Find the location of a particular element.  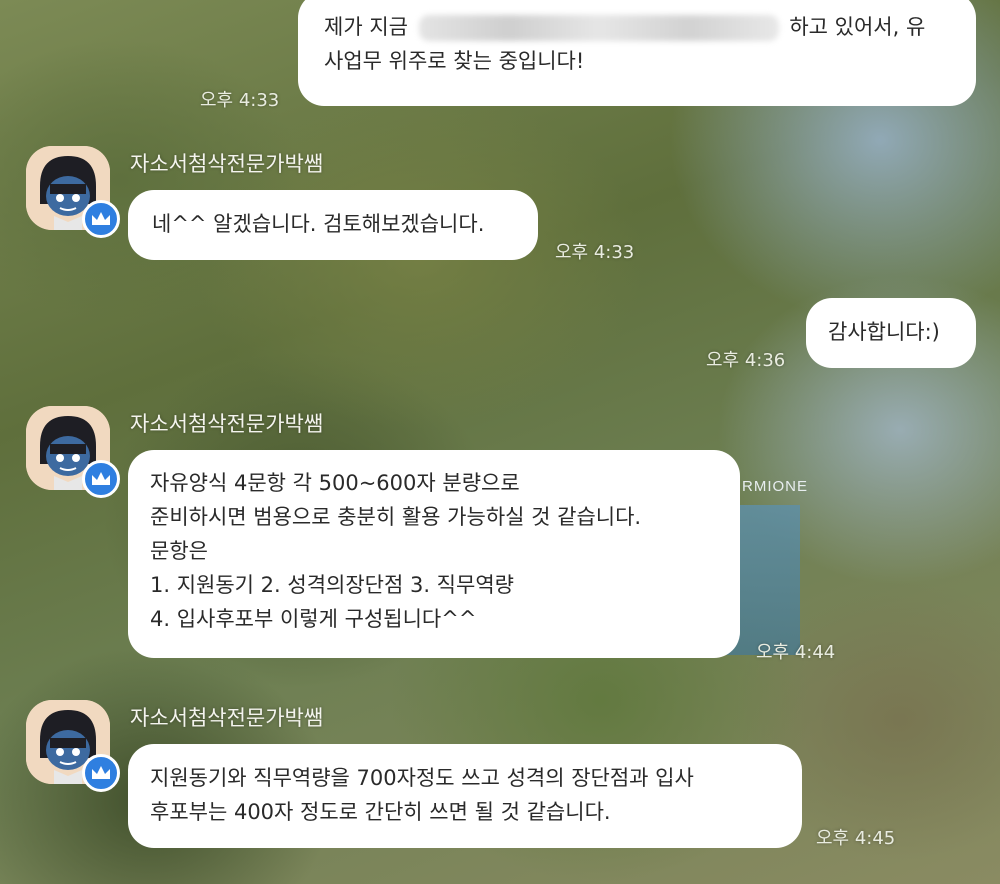

outgoing-message-bubble: 제가 지금 하고 있어서, 유 사업무 위주로 찾는 중입니다! is located at coordinates (637, 53).